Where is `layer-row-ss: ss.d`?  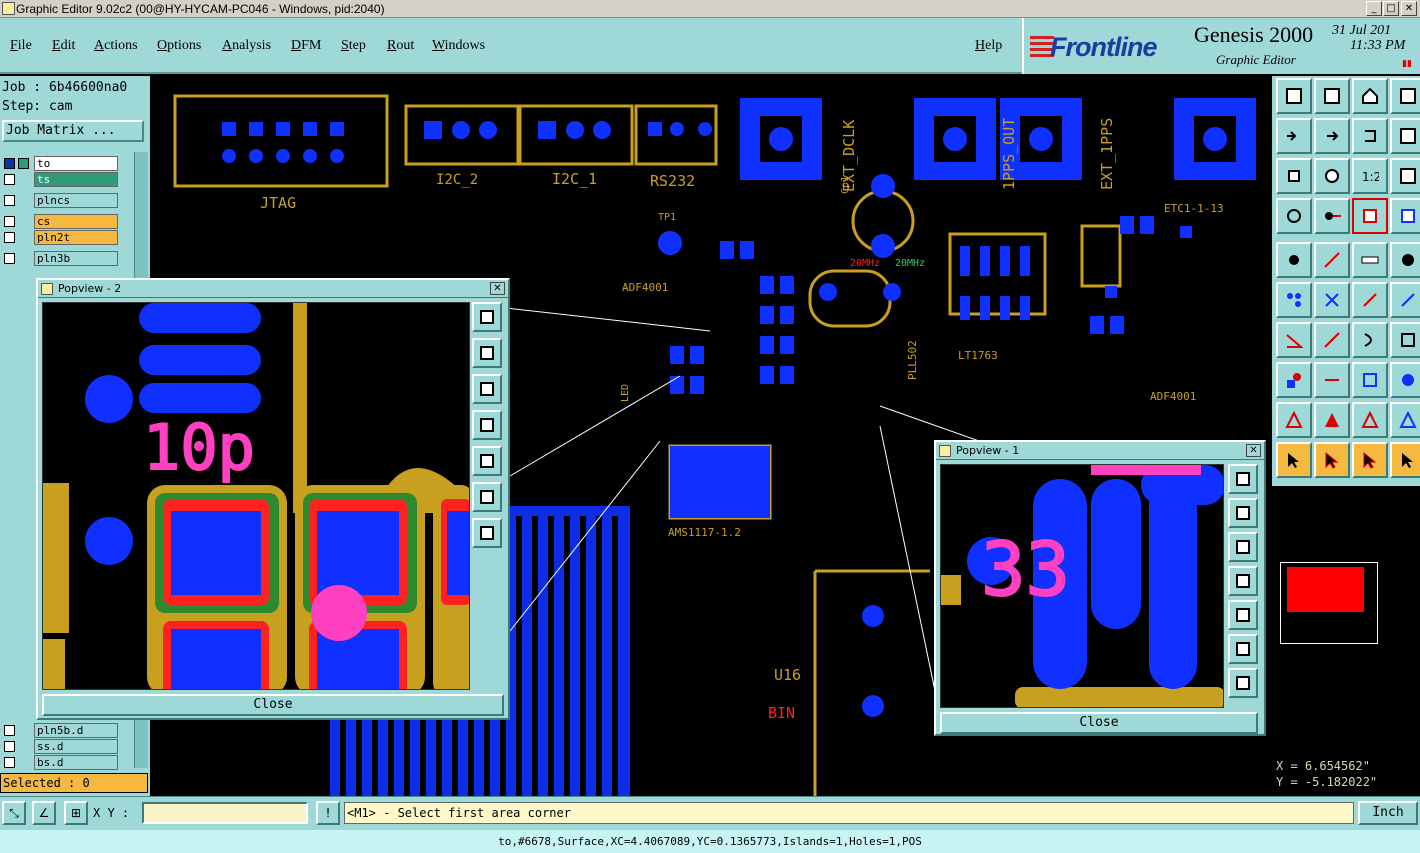 layer-row-ss: ss.d is located at coordinates (60, 747).